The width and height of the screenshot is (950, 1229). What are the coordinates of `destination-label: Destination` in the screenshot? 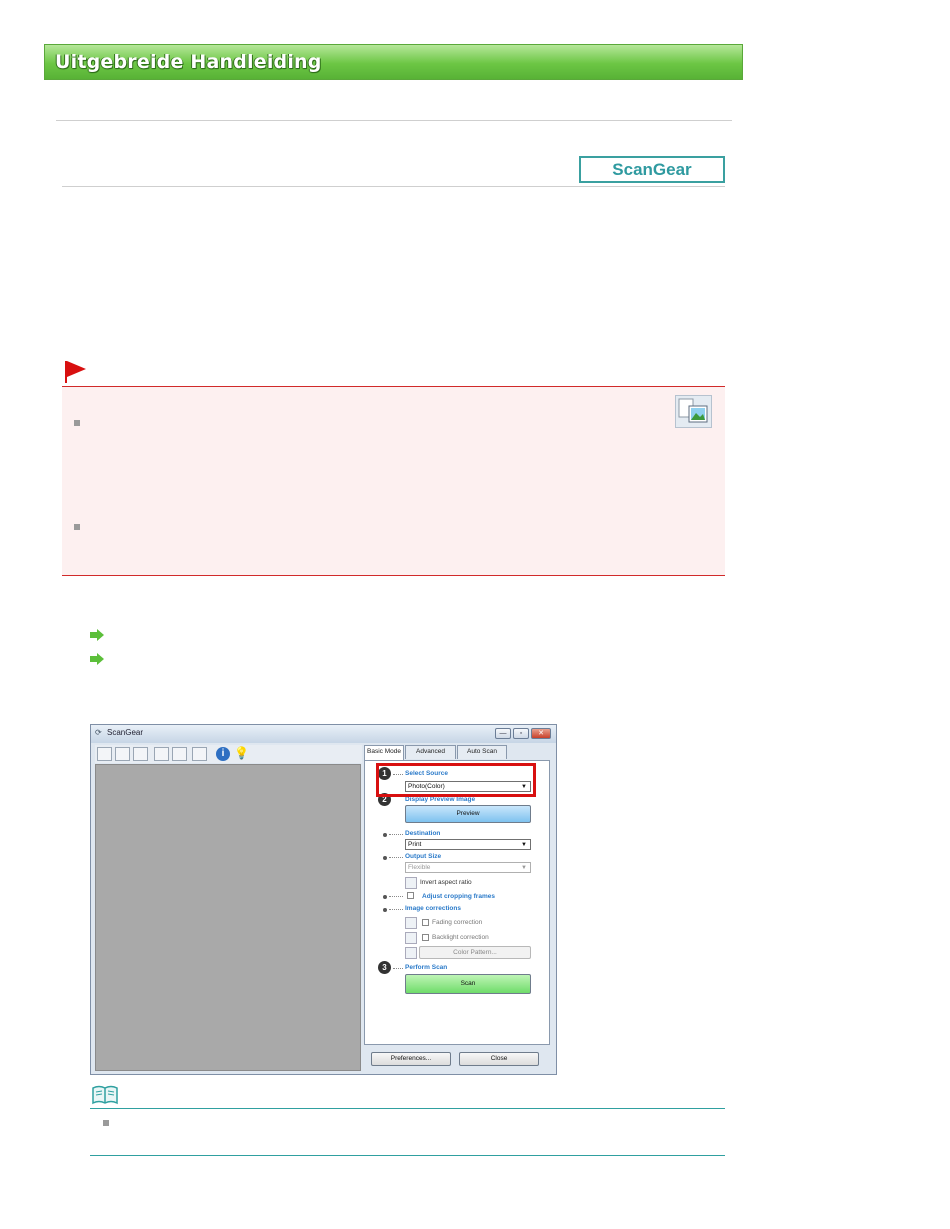 It's located at (423, 833).